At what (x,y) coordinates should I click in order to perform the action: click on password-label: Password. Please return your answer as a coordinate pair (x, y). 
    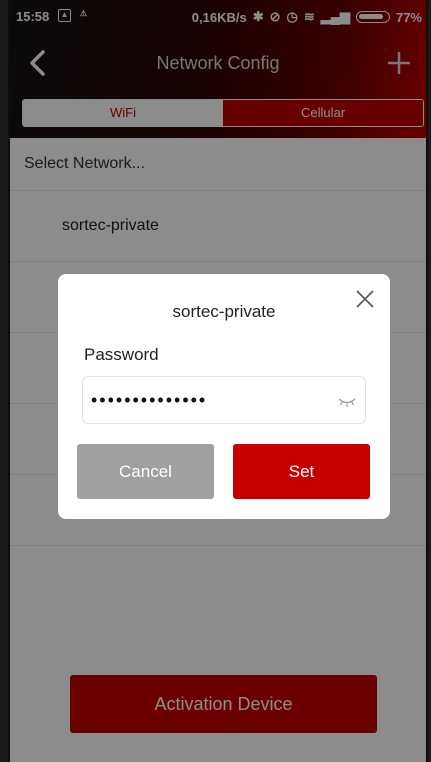
    Looking at the image, I should click on (121, 354).